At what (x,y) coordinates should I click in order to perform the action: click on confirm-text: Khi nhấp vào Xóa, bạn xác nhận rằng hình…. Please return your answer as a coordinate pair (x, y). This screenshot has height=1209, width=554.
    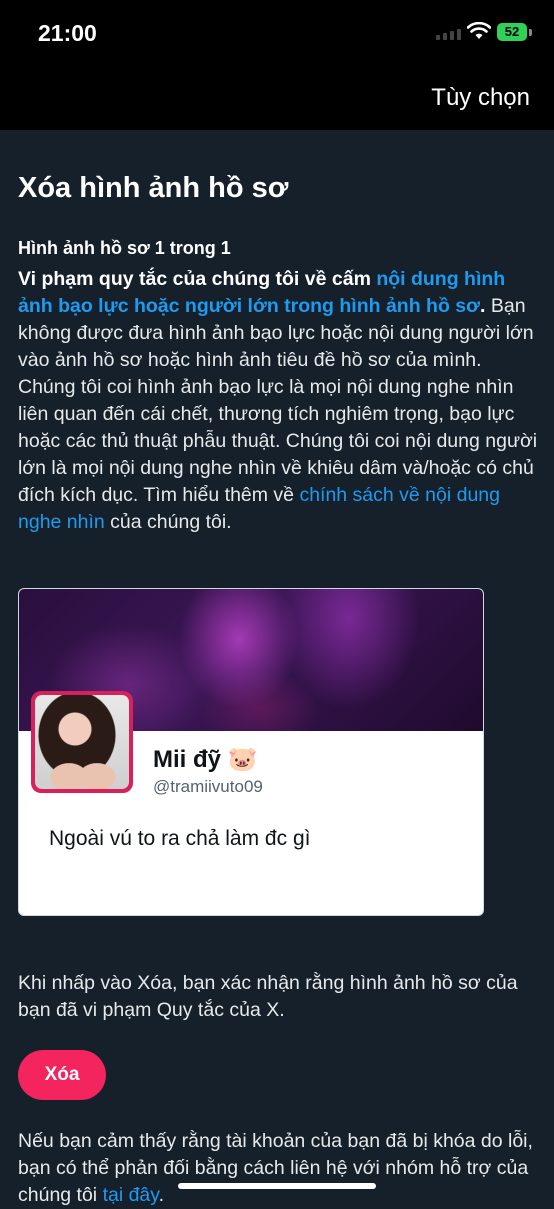
    Looking at the image, I should click on (268, 996).